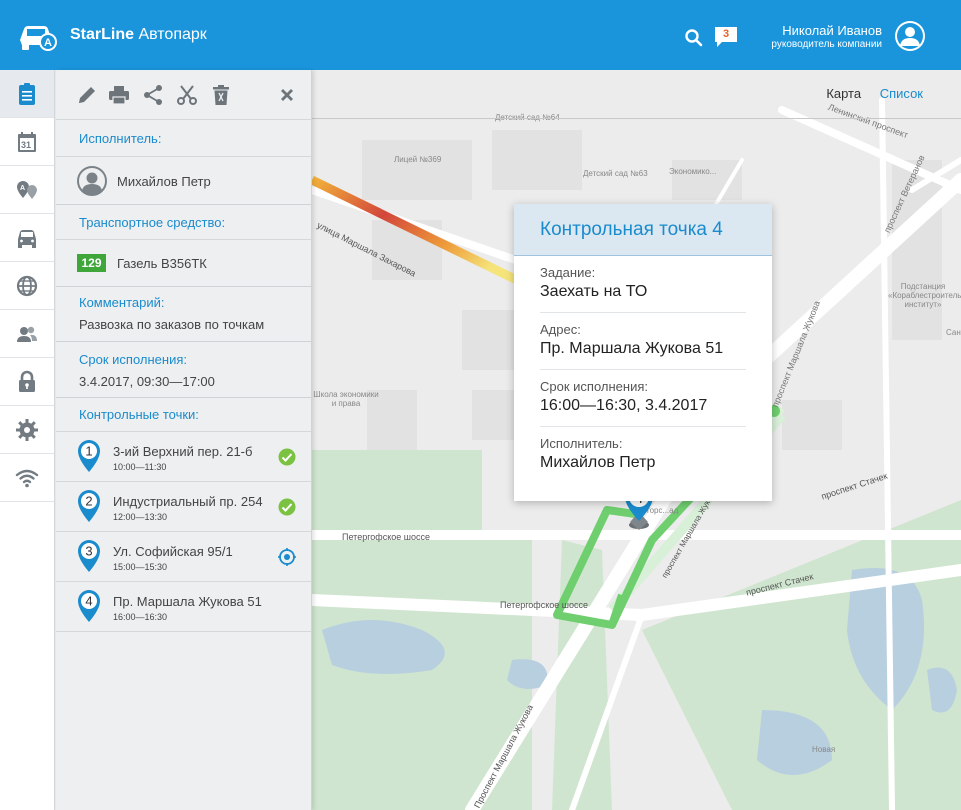  What do you see at coordinates (624, 405) in the screenshot?
I see `popup-deadline-value: 16:00—16:30, 3.4.2017` at bounding box center [624, 405].